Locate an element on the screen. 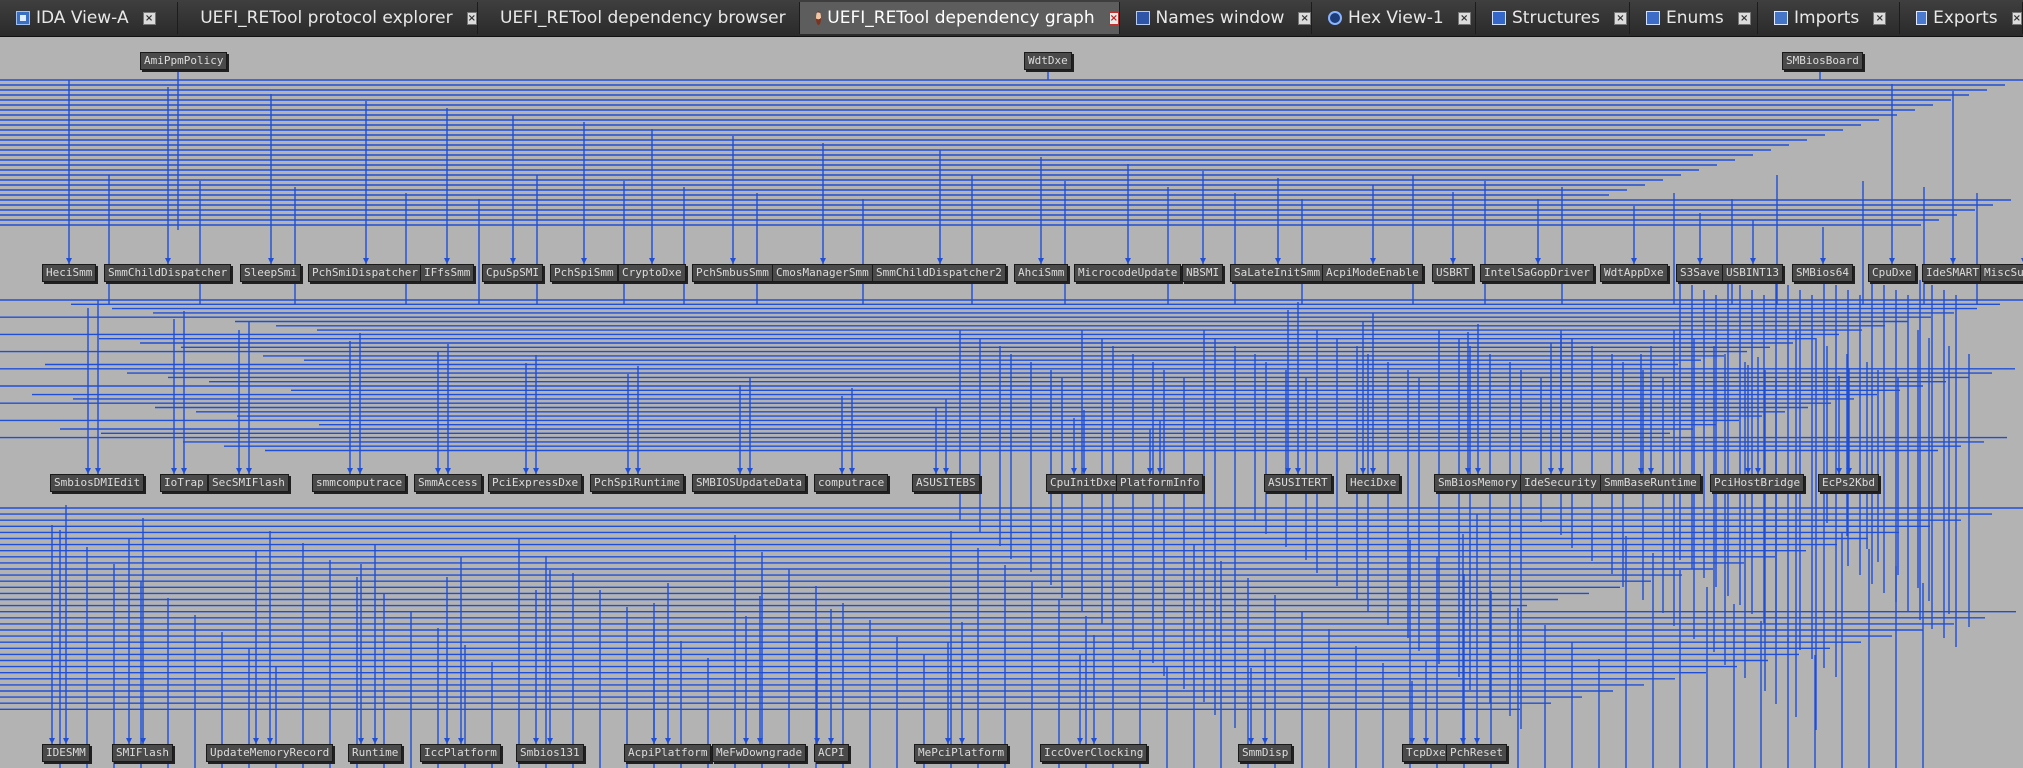 The height and width of the screenshot is (768, 2023). graph-node: CmosManagerSmm is located at coordinates (822, 273).